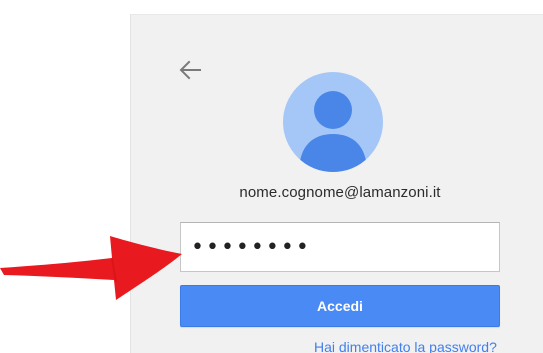 This screenshot has height=353, width=543. What do you see at coordinates (340, 247) in the screenshot?
I see `password-input` at bounding box center [340, 247].